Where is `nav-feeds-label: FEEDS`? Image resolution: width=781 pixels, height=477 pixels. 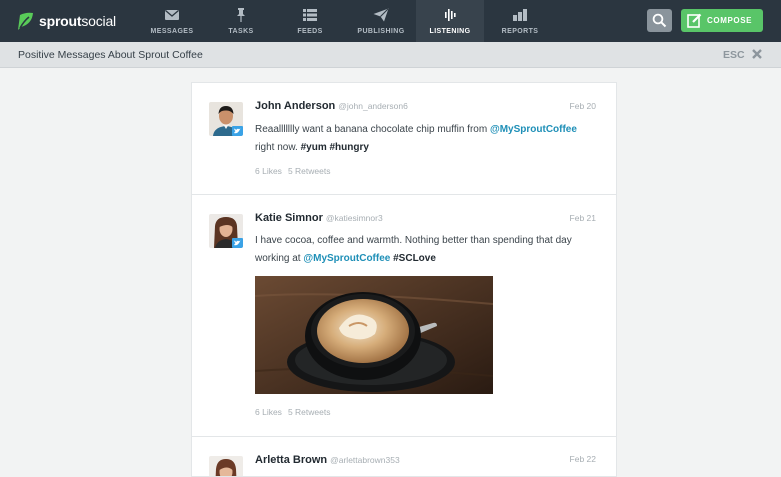 nav-feeds-label: FEEDS is located at coordinates (310, 31).